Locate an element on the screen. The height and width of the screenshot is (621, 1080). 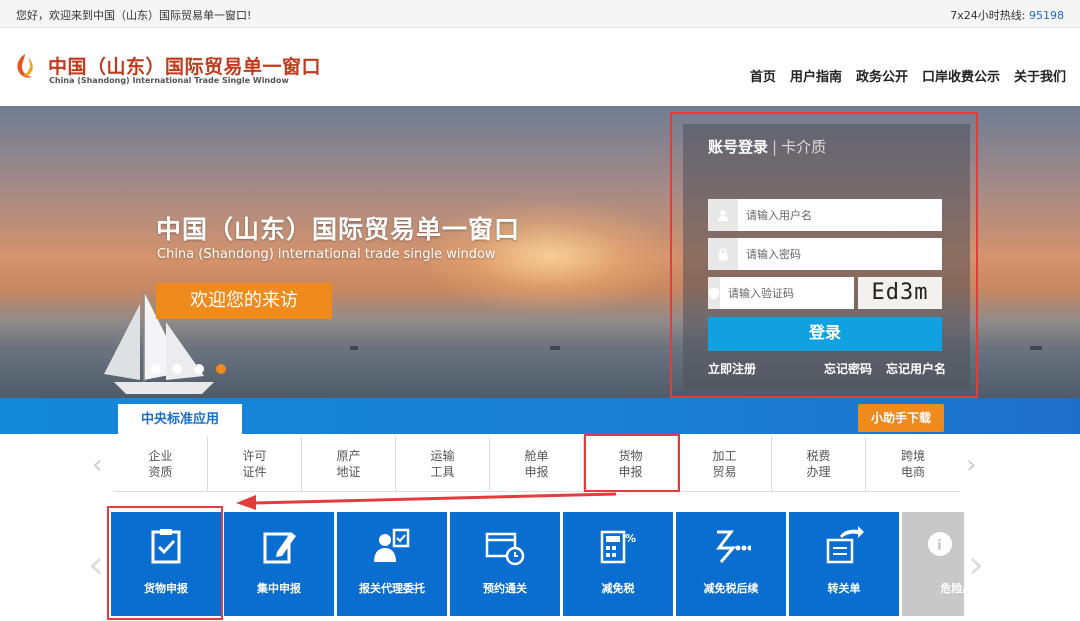
tile-customs-agent-delegation: 报关代理委托 is located at coordinates (392, 564).